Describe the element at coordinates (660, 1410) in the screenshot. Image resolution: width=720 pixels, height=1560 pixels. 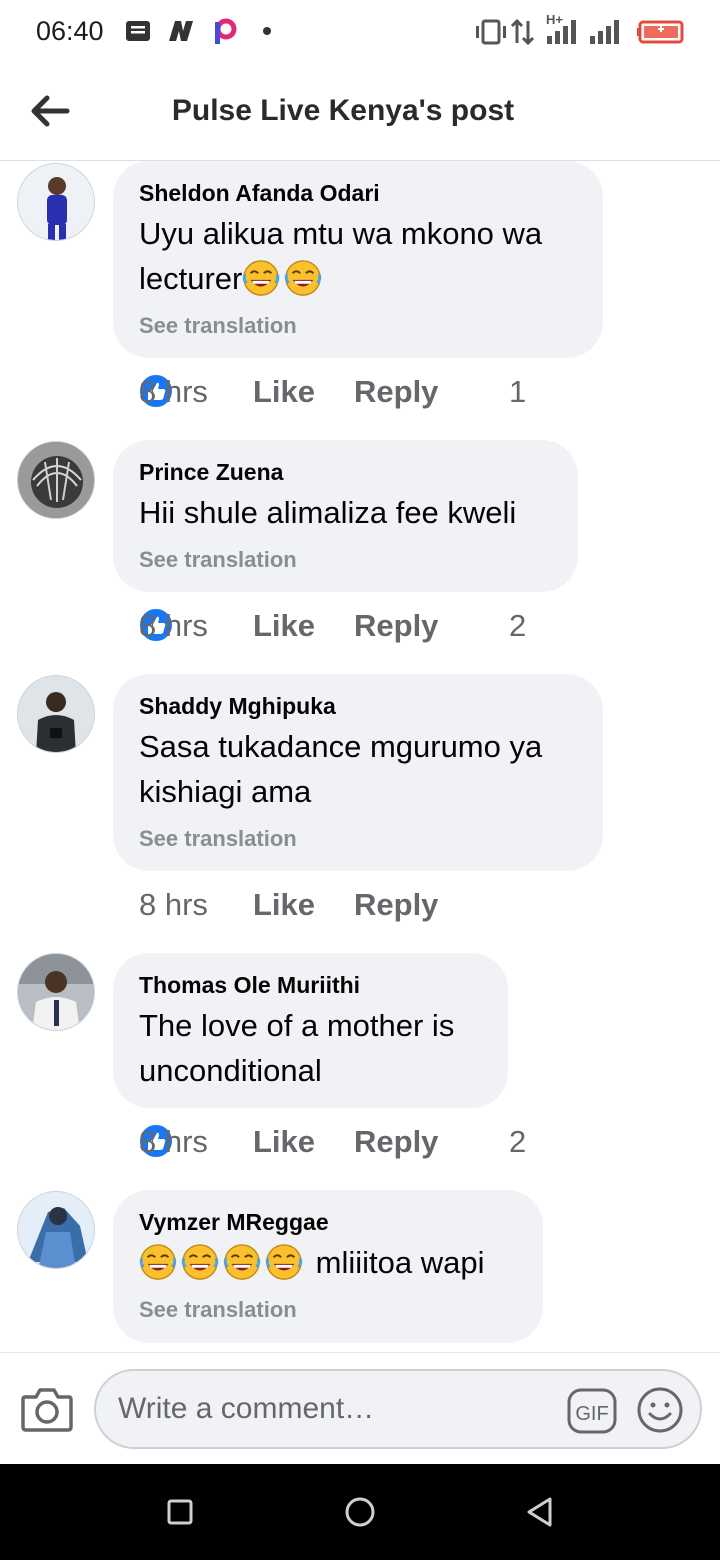
I see `smiley-icon` at that location.